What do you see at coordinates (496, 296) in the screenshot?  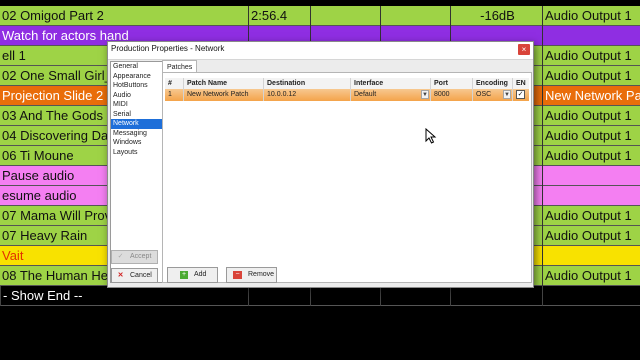 I see `cue-level` at bounding box center [496, 296].